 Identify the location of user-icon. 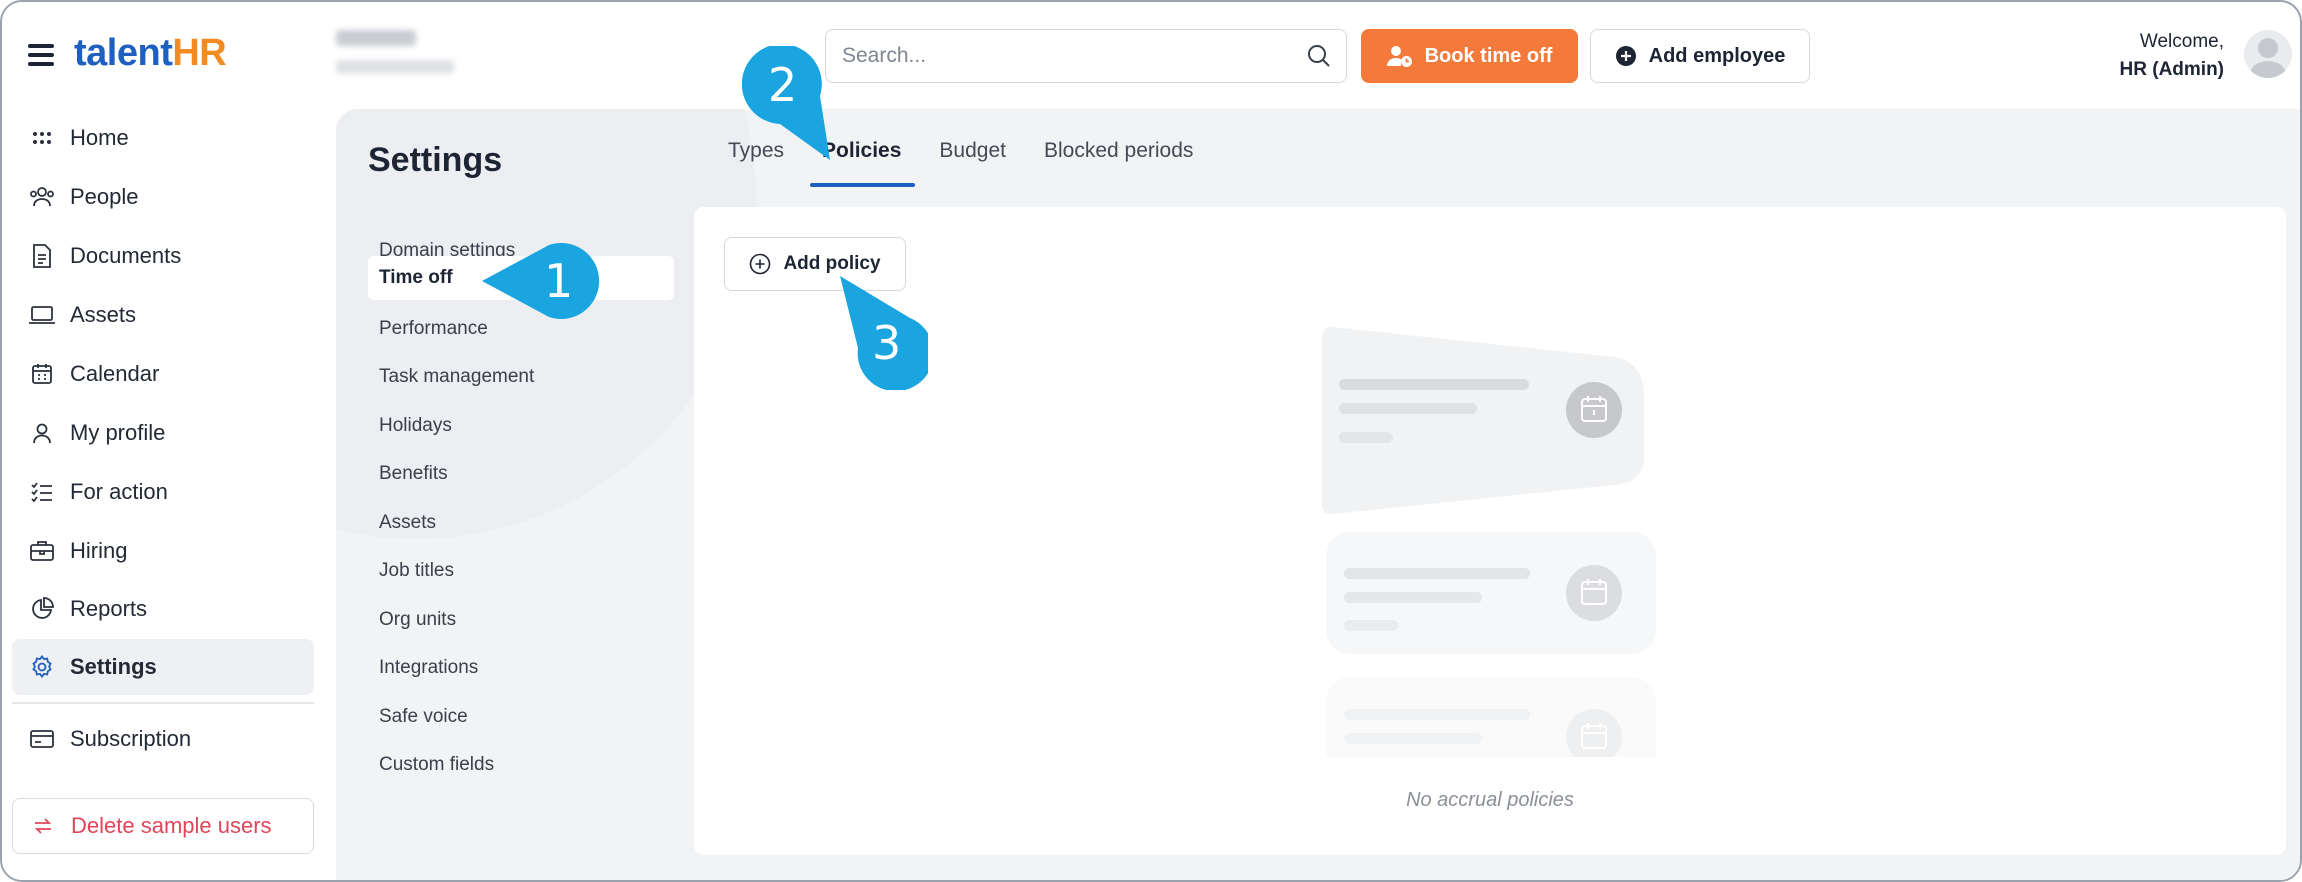
(42, 433).